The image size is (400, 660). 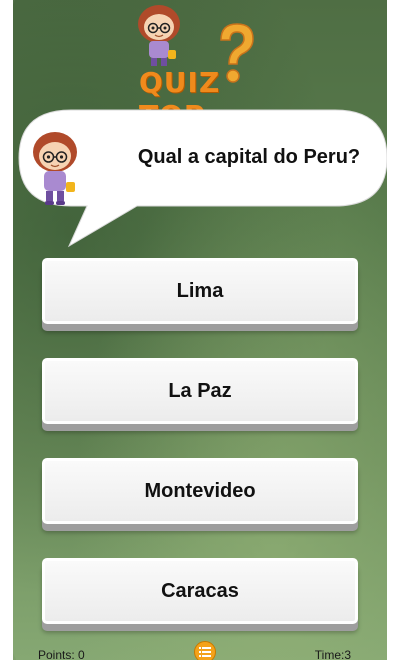 What do you see at coordinates (332, 654) in the screenshot?
I see `time-counter: Time:3` at bounding box center [332, 654].